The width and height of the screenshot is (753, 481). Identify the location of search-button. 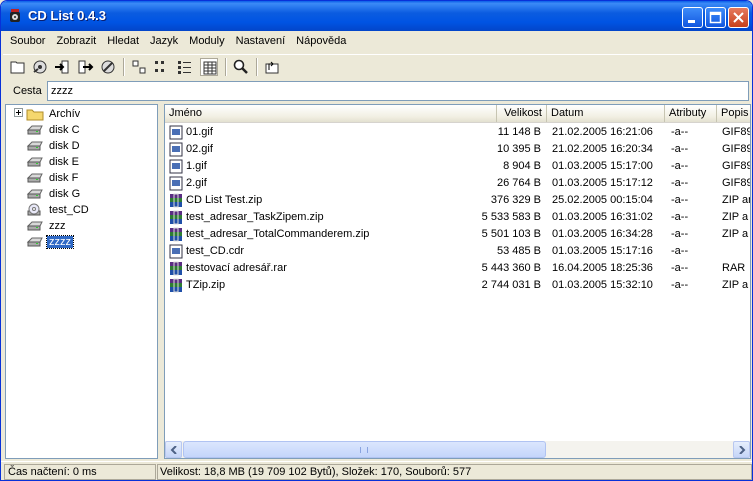
(241, 67).